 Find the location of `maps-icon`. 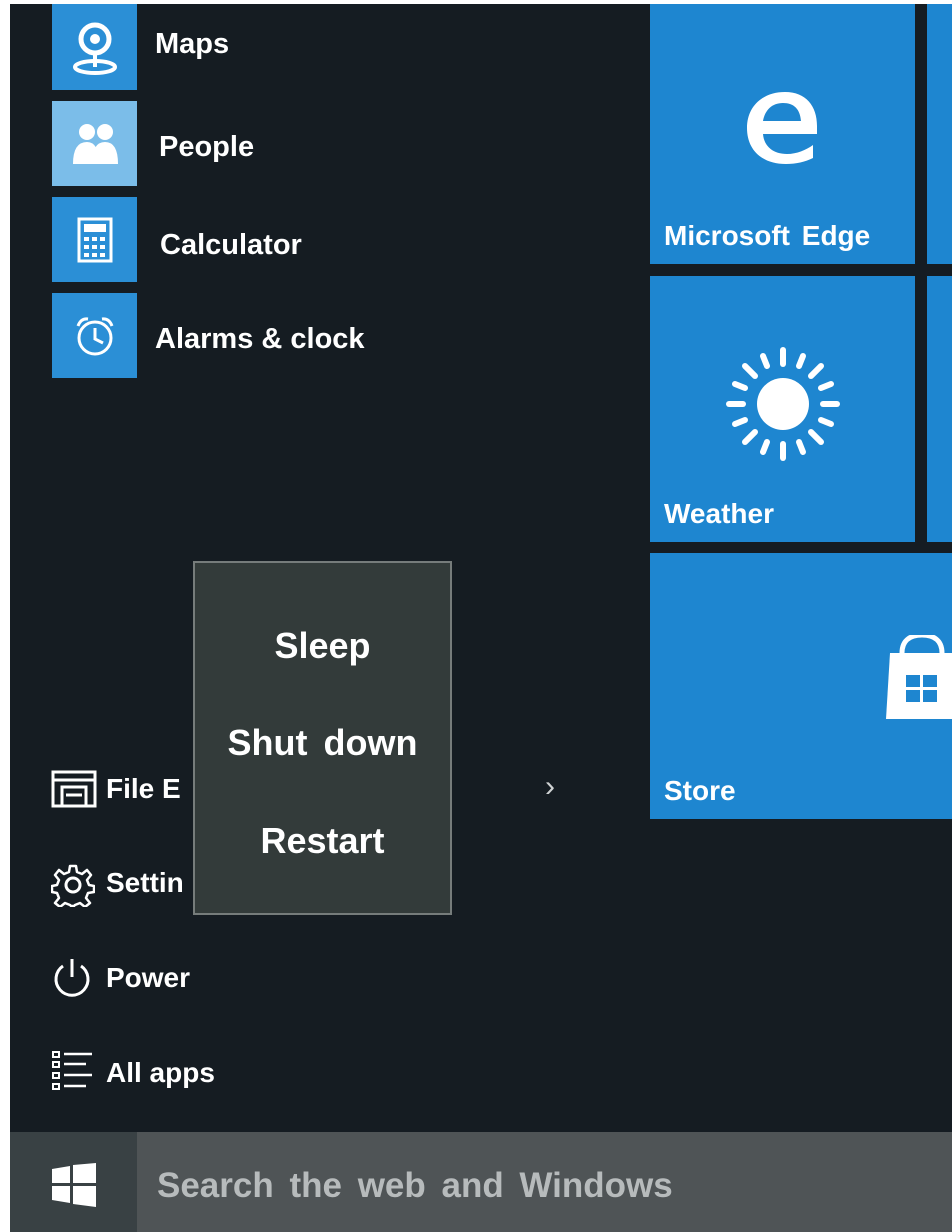

maps-icon is located at coordinates (94, 48).